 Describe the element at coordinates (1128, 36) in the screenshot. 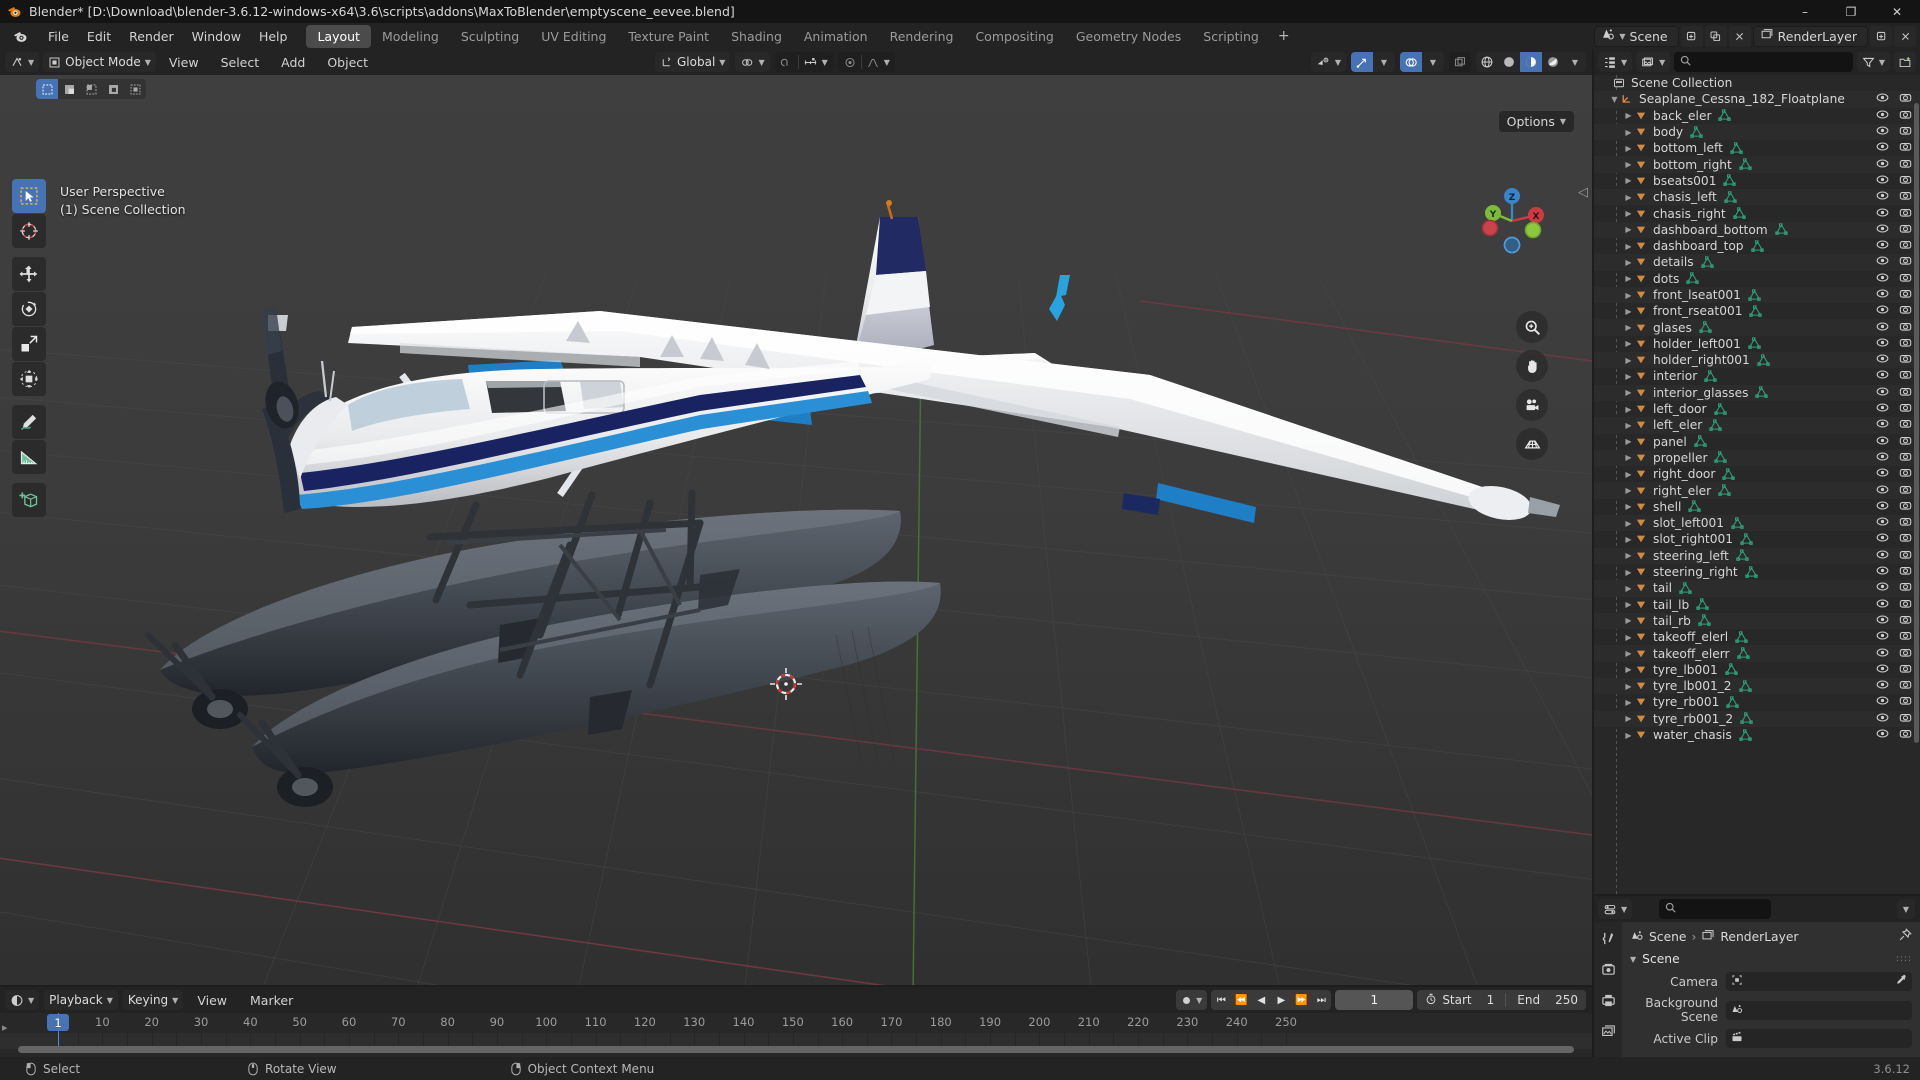

I see `workspace-tab-geometry-nodes: Geometry Nodes` at that location.